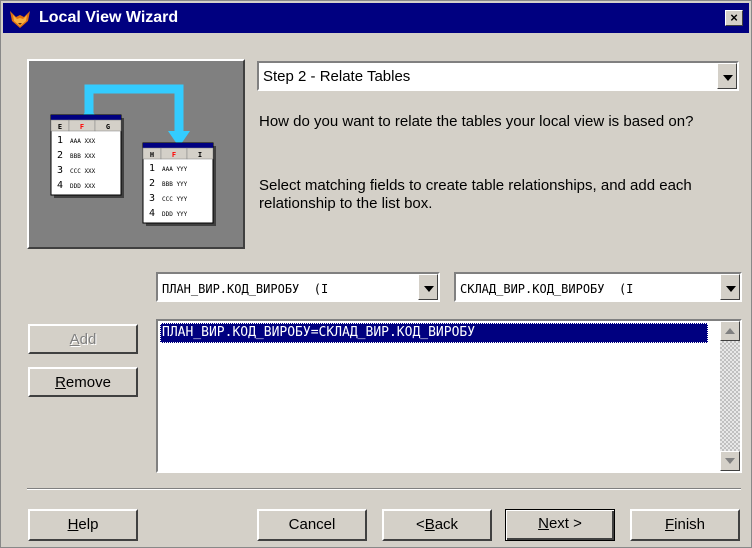 This screenshot has height=548, width=752. Describe the element at coordinates (420, 524) in the screenshot. I see `back-prefix: <` at that location.